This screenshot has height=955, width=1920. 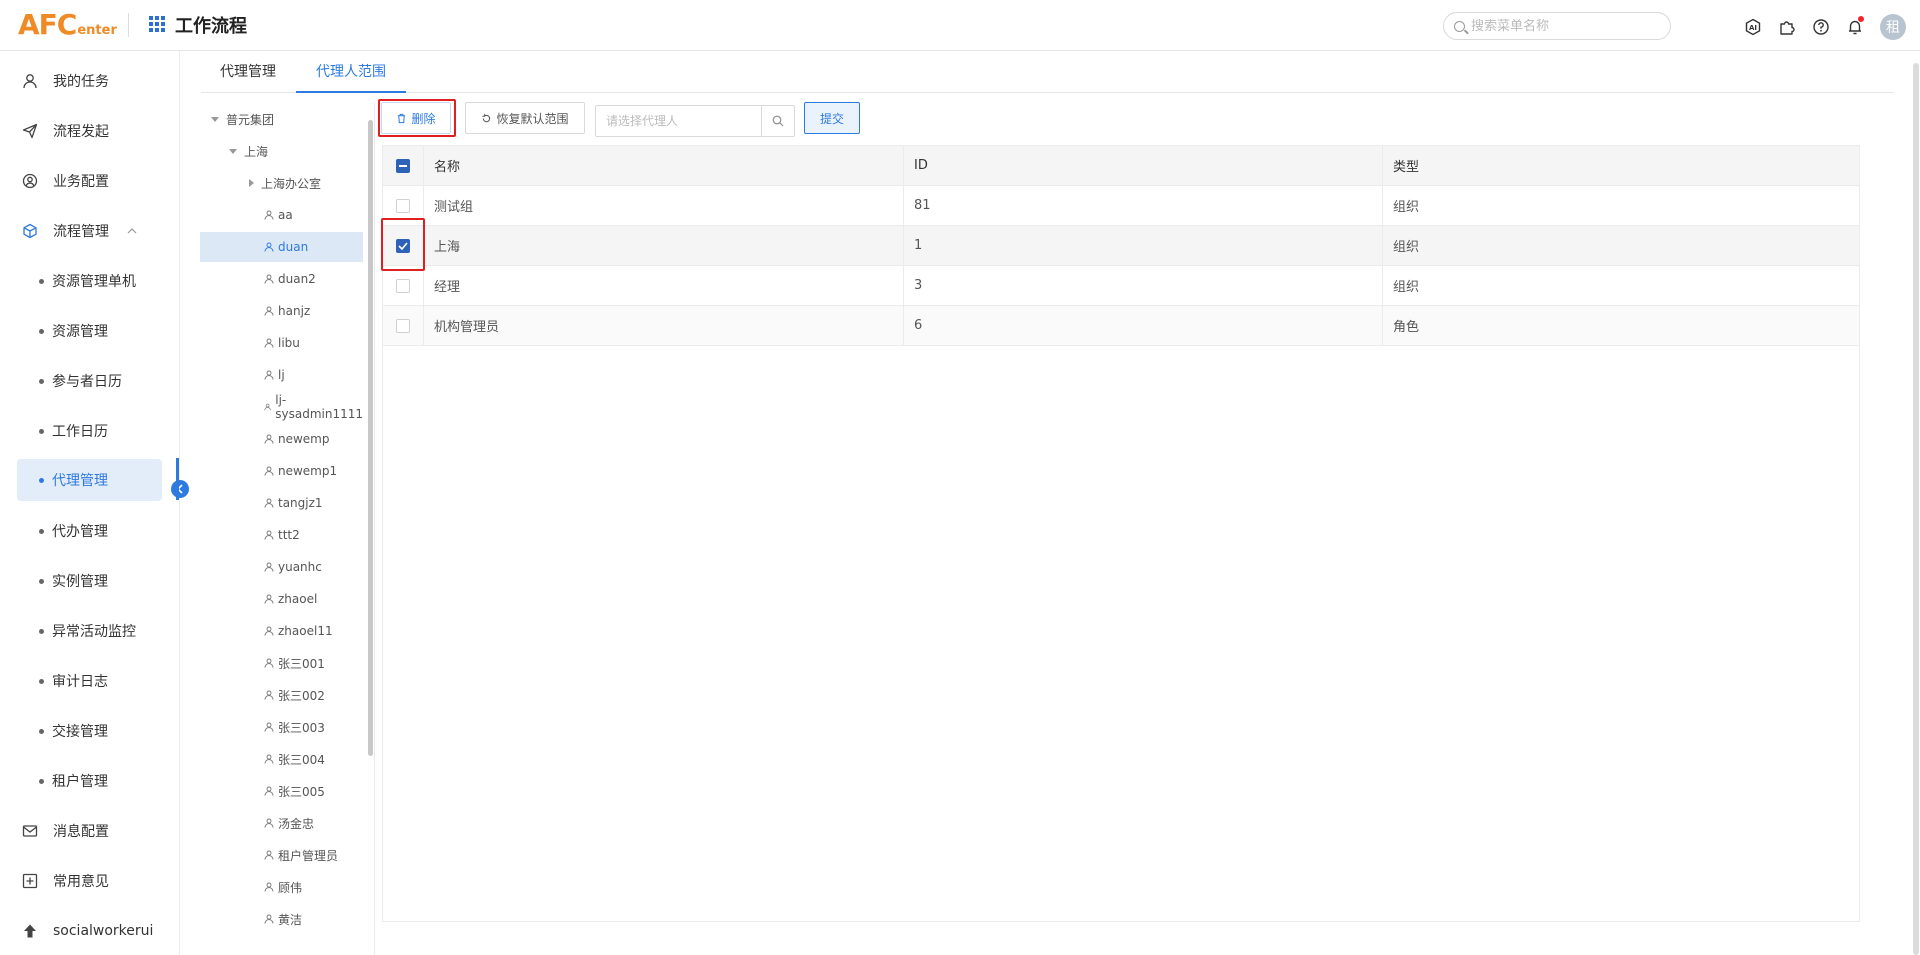 I want to click on sidebar-item-handover-management: 交接管理, so click(x=89, y=731).